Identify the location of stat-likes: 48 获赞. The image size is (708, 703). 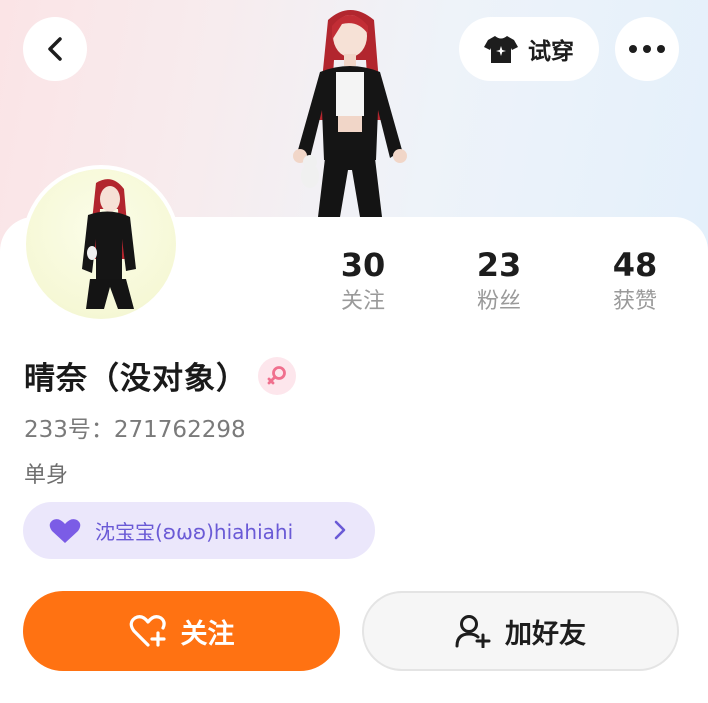
(635, 282).